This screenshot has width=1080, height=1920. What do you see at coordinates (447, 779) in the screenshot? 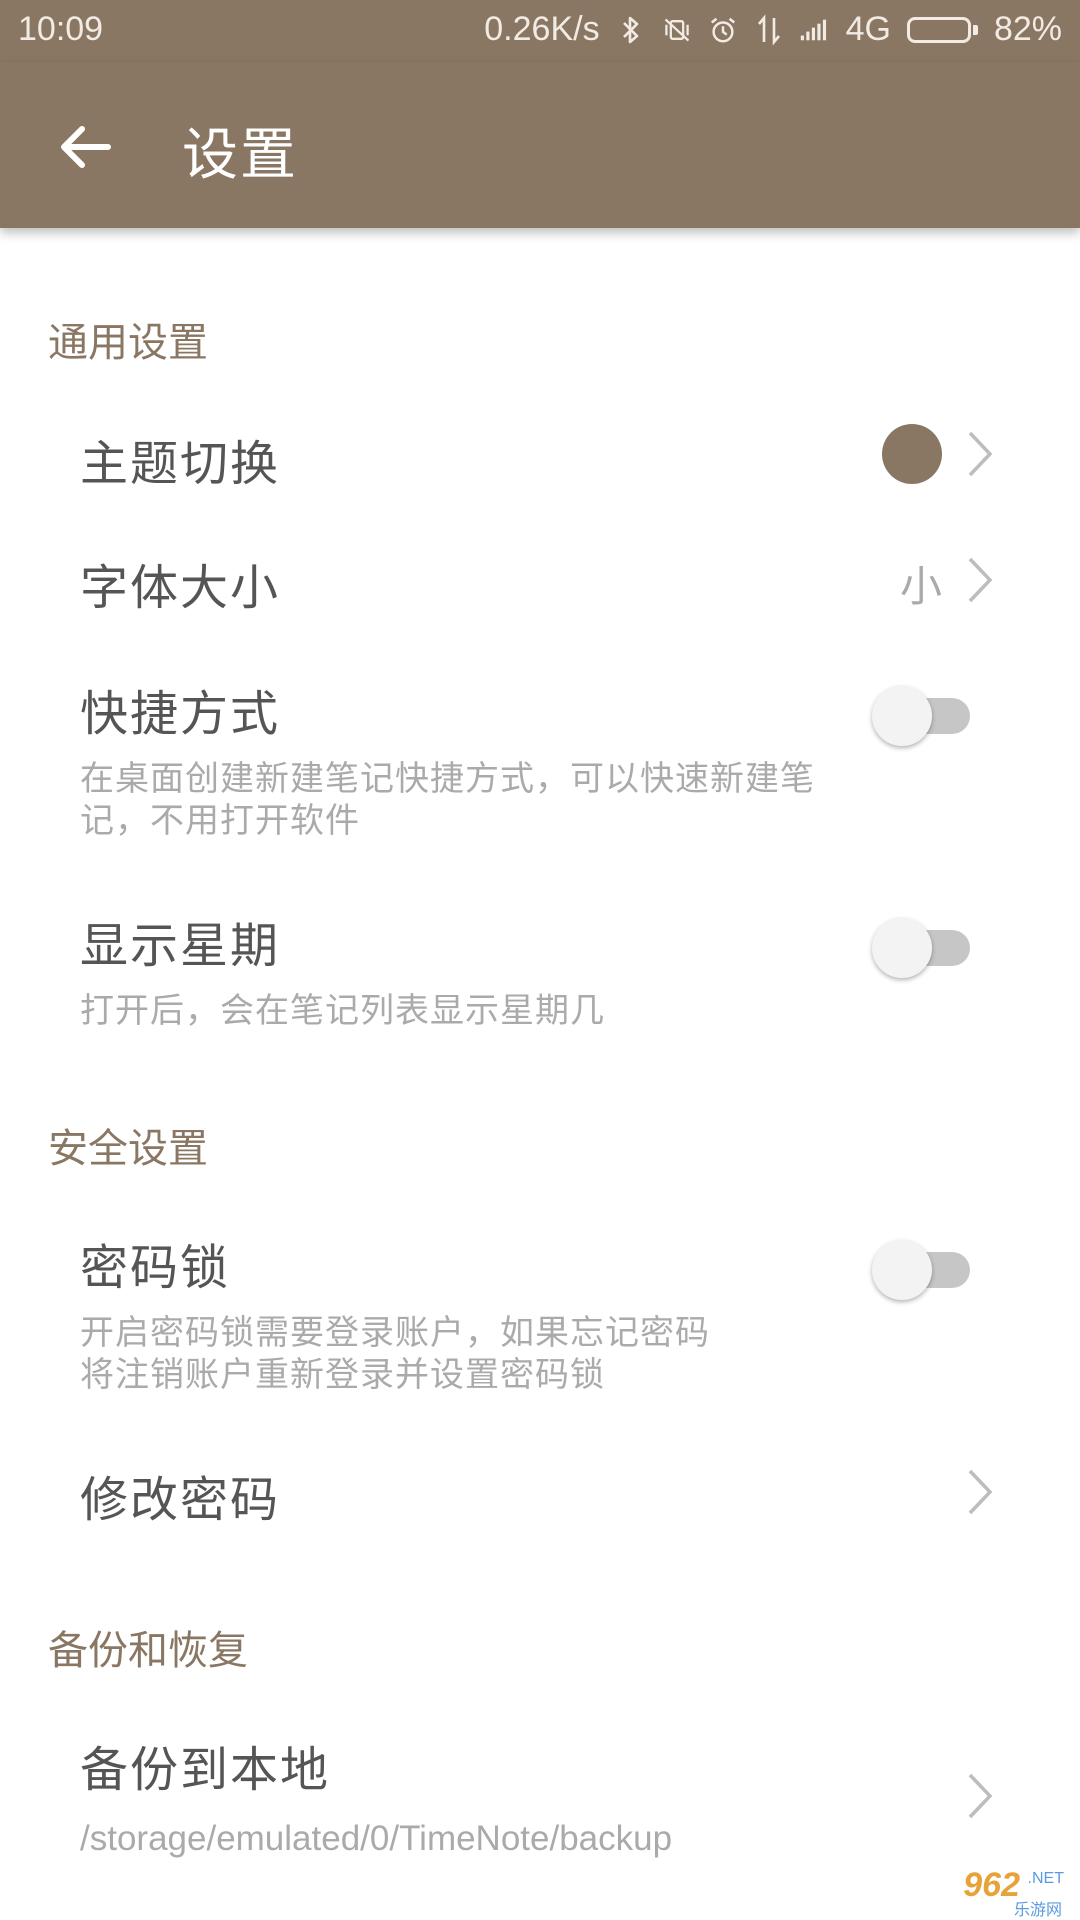
I see `desc-line: 在桌面创建新建笔记快捷方式，可以快速新建笔` at bounding box center [447, 779].